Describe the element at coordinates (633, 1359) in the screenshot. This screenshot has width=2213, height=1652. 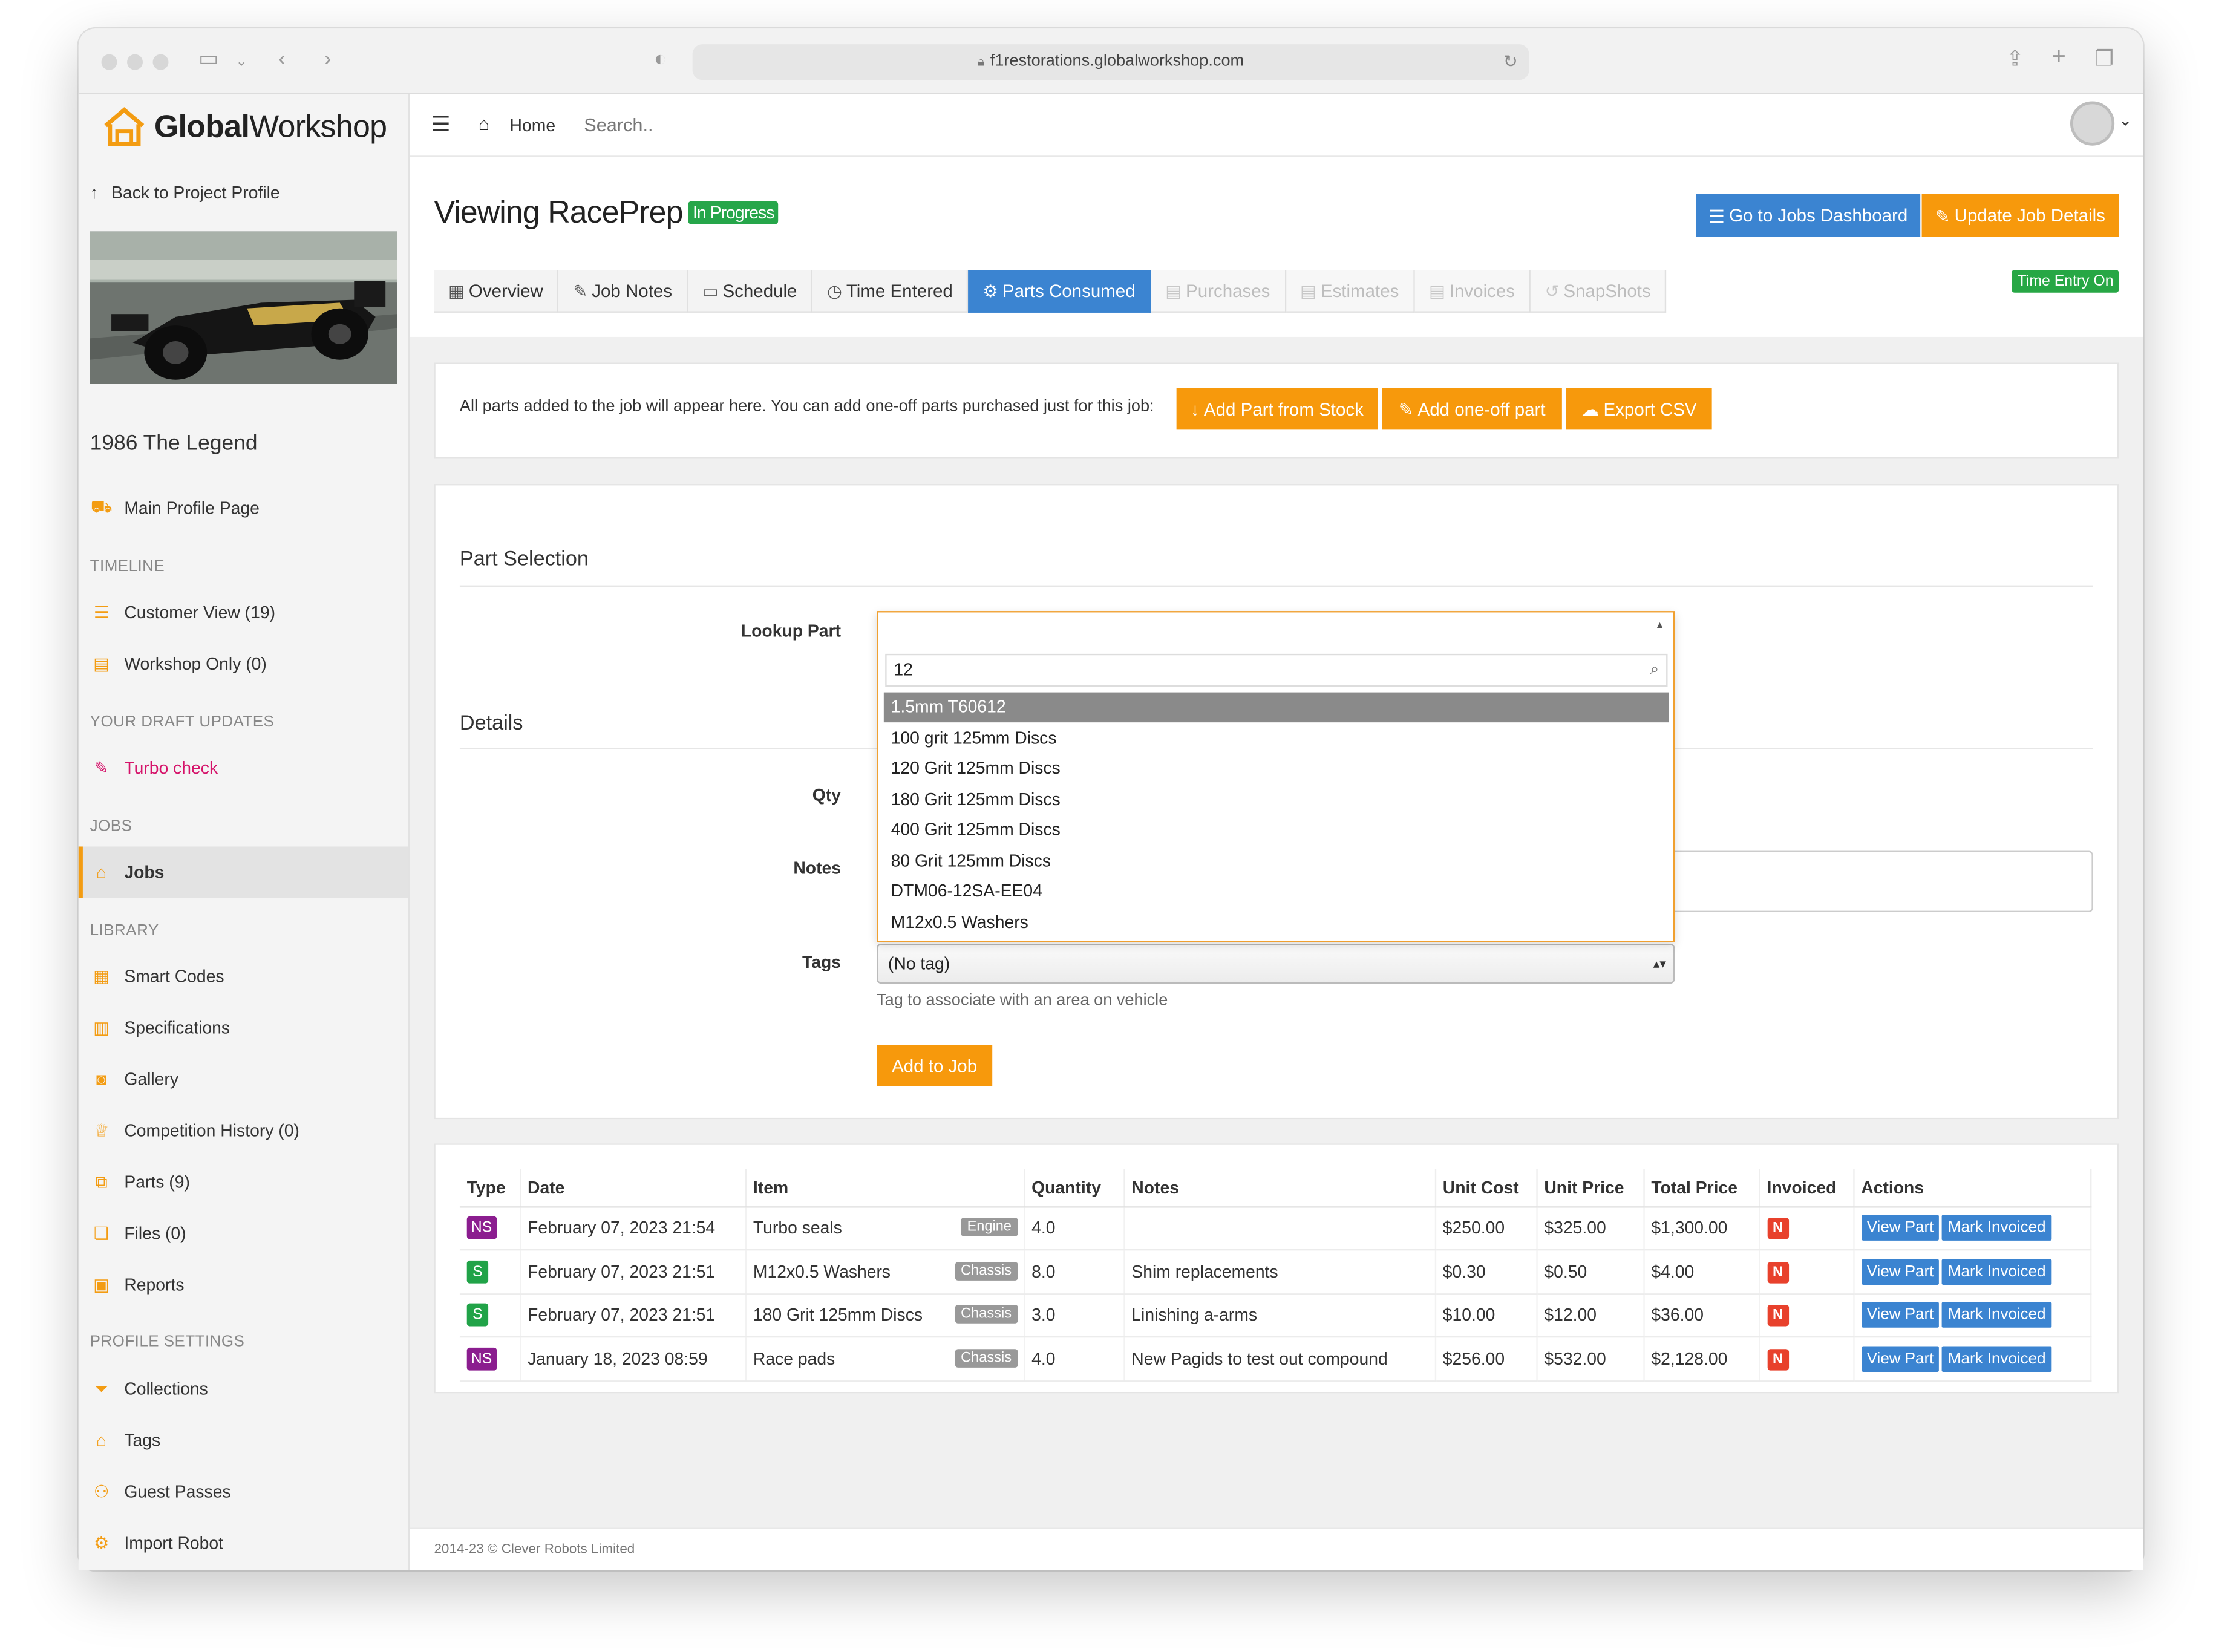
I see `date-cell: January 18, 2023 08:59` at that location.